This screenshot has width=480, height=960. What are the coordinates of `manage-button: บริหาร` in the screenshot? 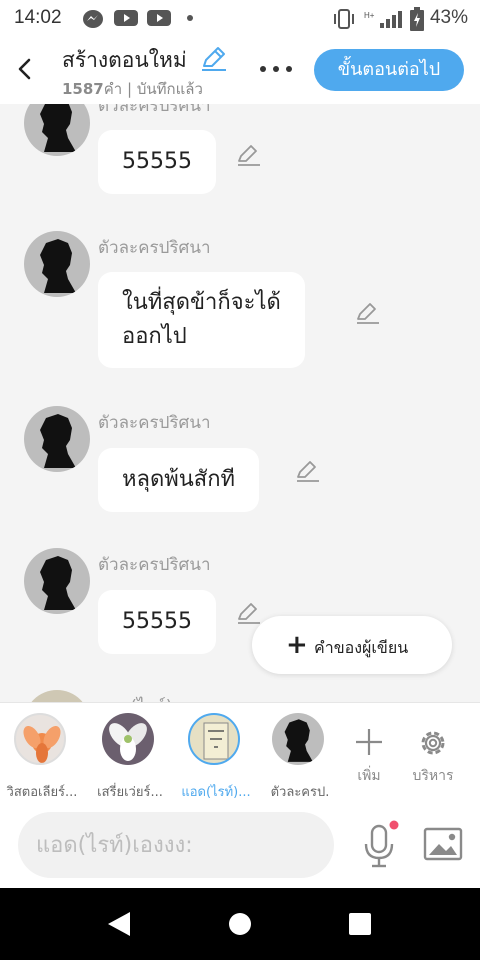 It's located at (433, 756).